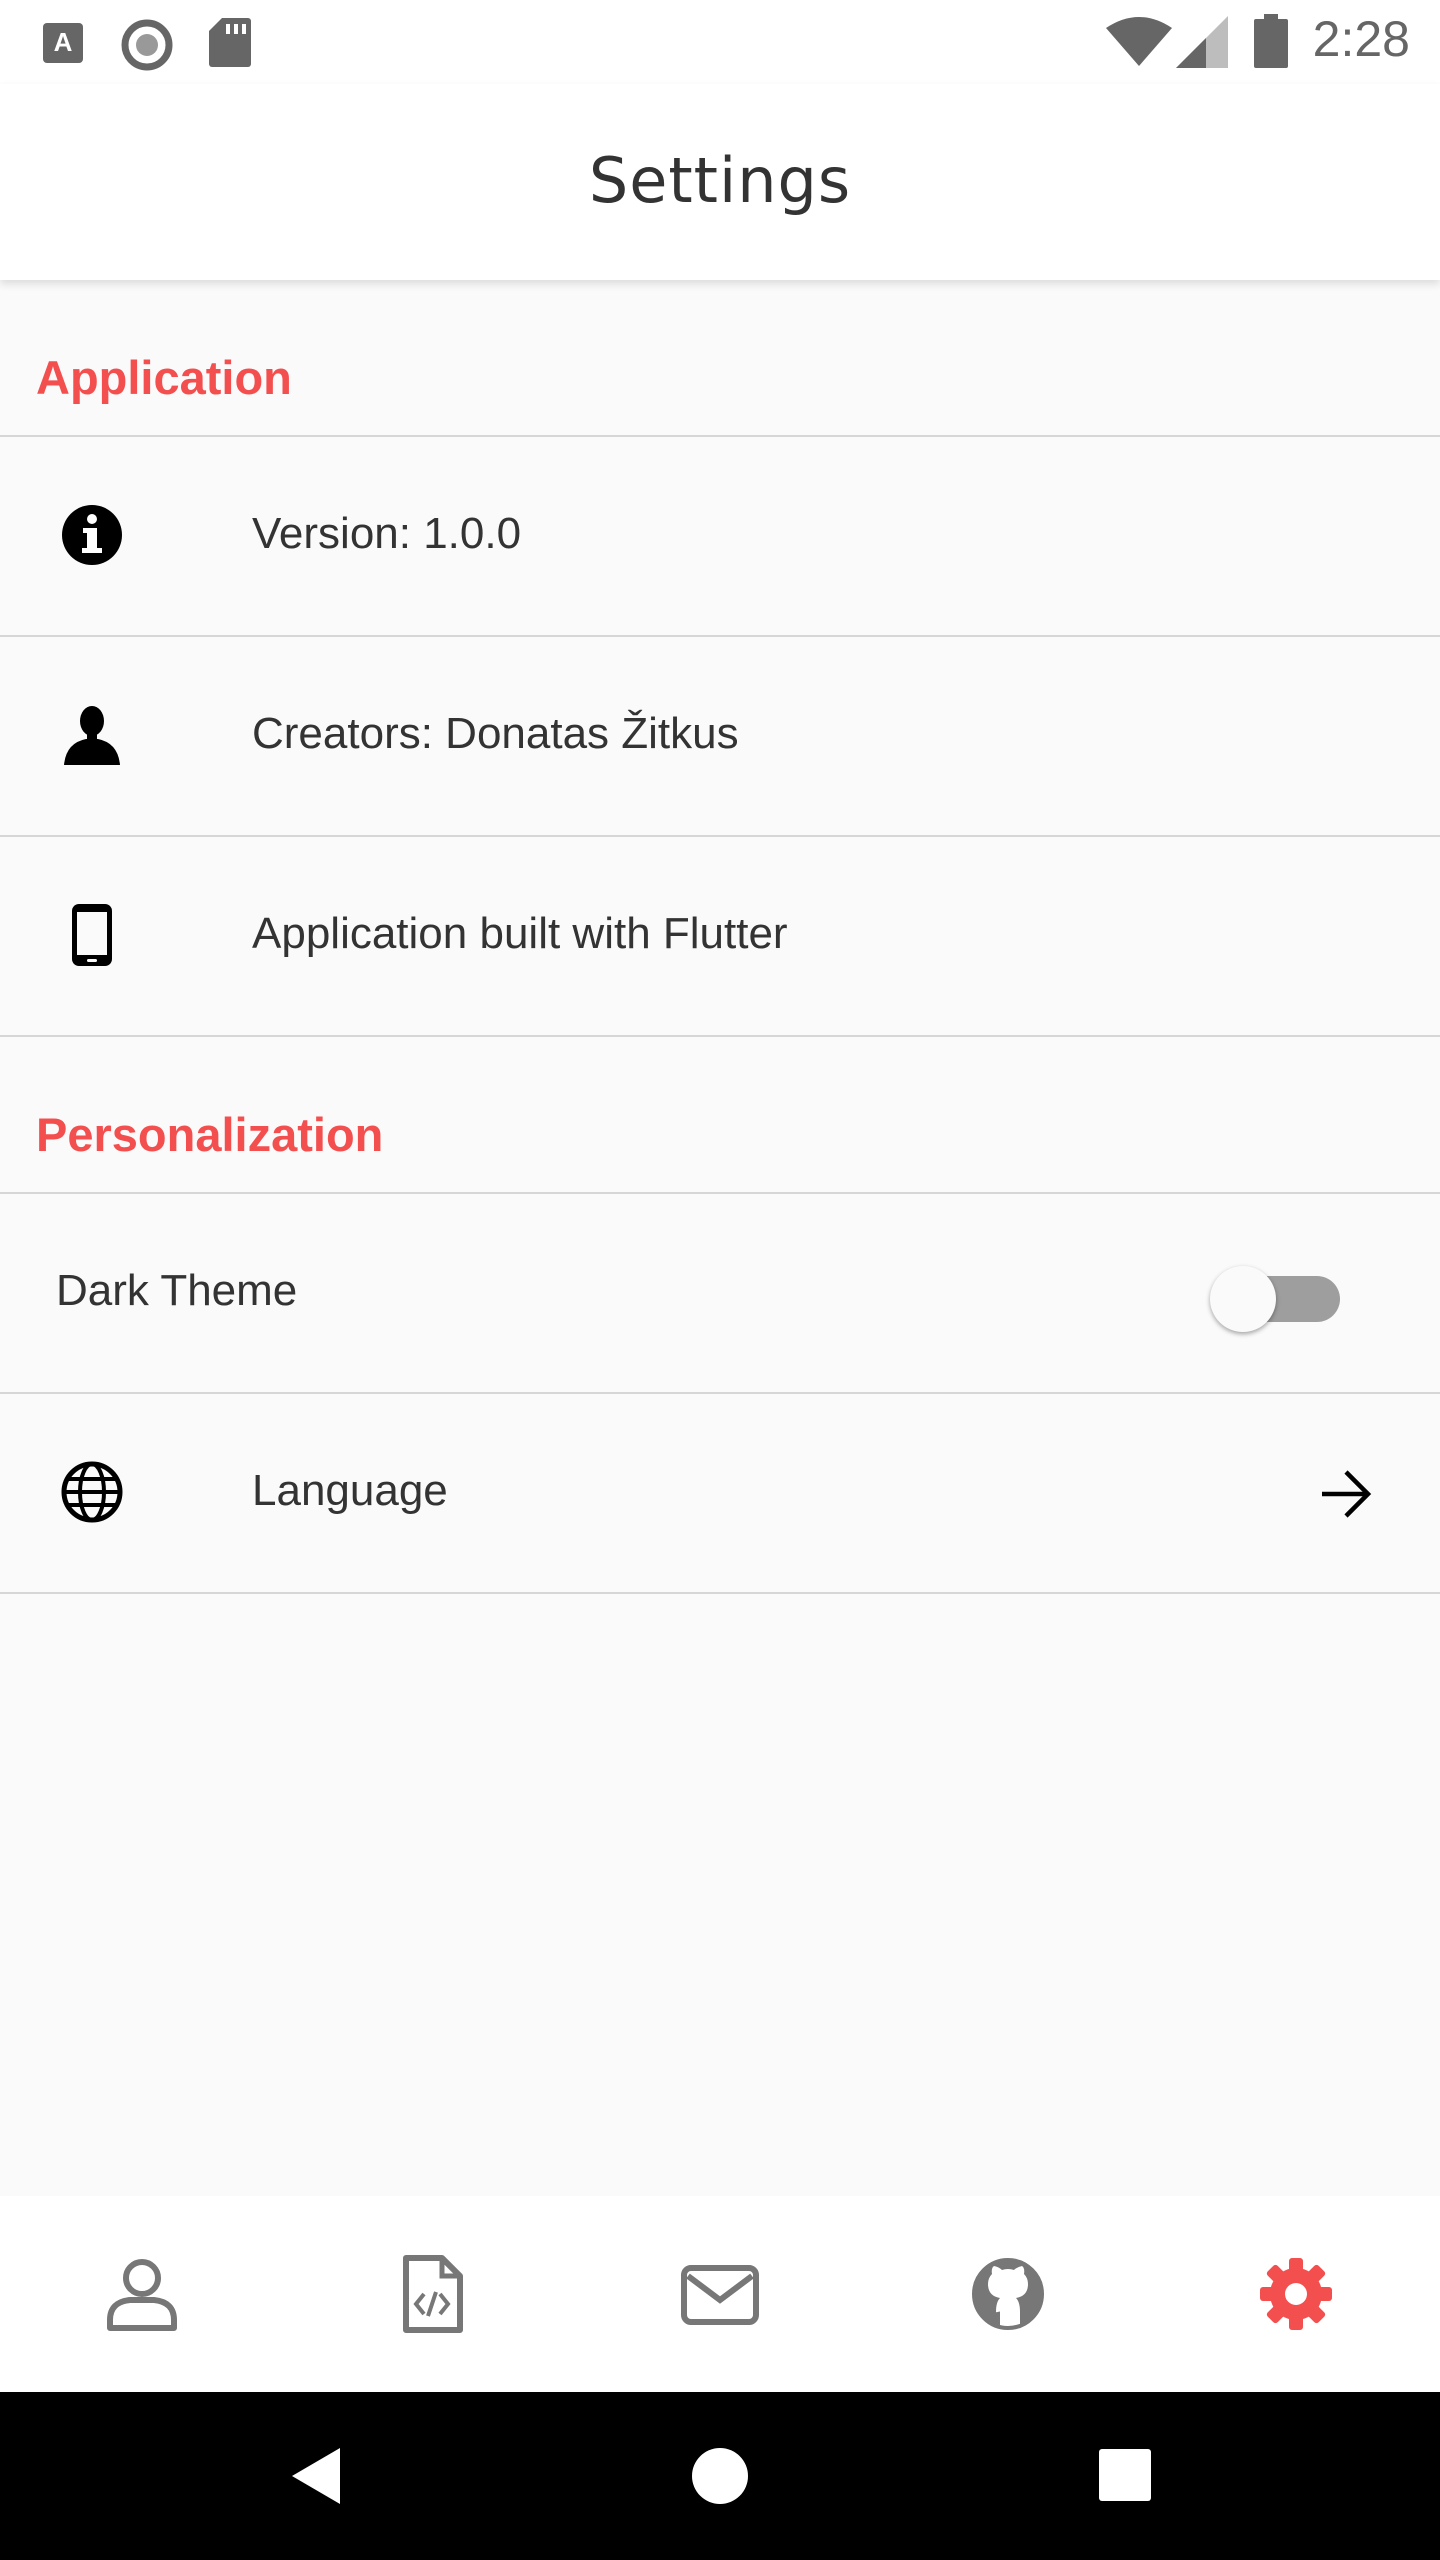 The width and height of the screenshot is (1440, 2560). Describe the element at coordinates (164, 377) in the screenshot. I see `section-label-application: Application` at that location.